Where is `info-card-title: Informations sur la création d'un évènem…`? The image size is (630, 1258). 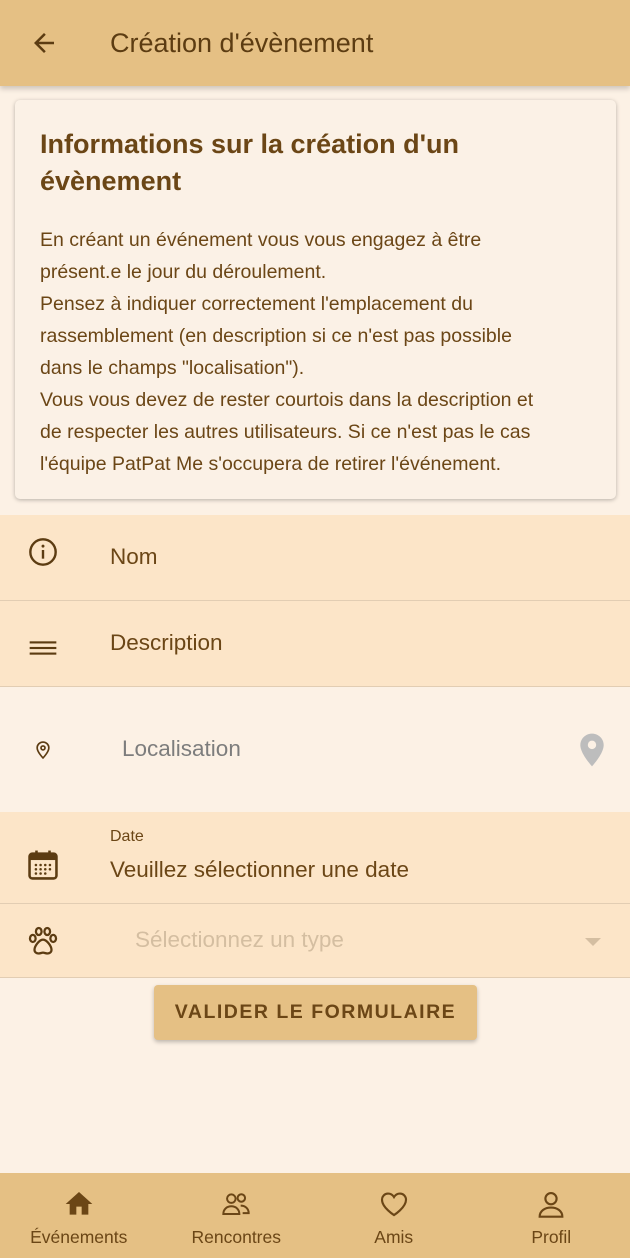
info-card-title: Informations sur la création d'un évènem… is located at coordinates (249, 162).